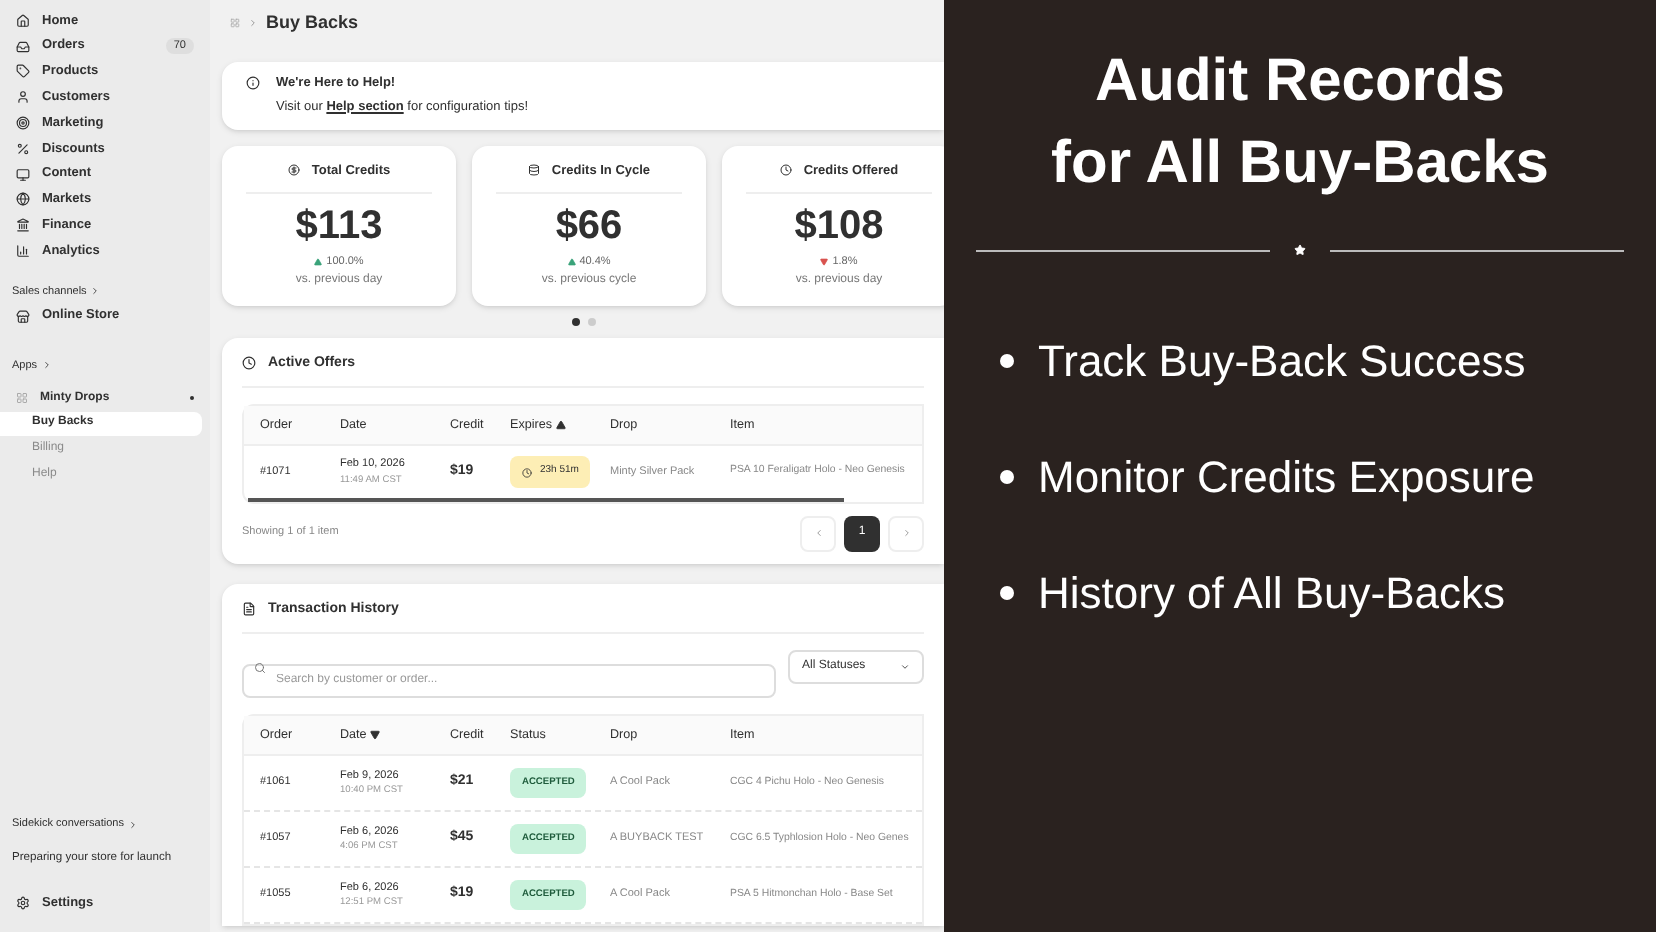 The image size is (1656, 932). What do you see at coordinates (312, 22) in the screenshot?
I see `page-title: Buy Backs` at bounding box center [312, 22].